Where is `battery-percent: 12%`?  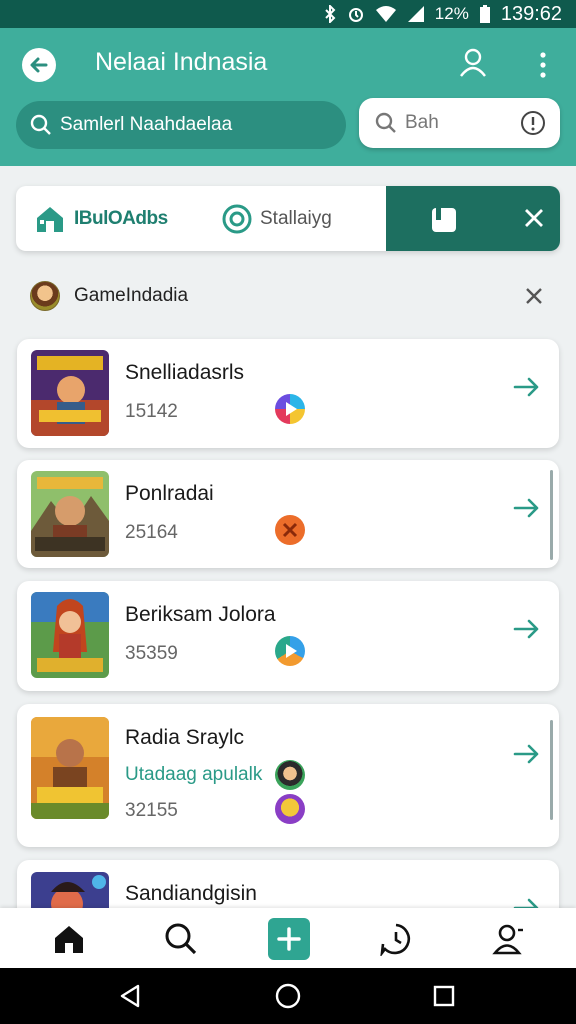
battery-percent: 12% is located at coordinates (451, 13).